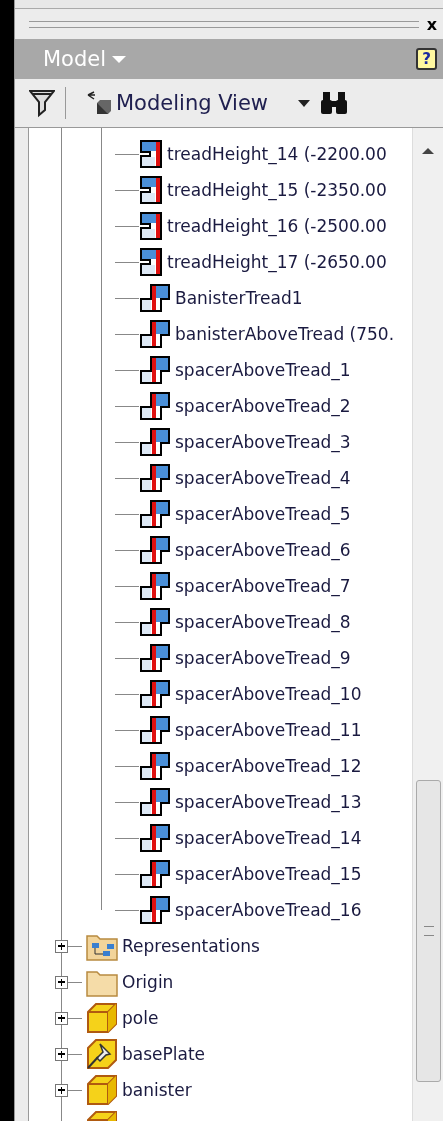 This screenshot has width=443, height=1121. Describe the element at coordinates (268, 694) in the screenshot. I see `tree-item: spacerAboveTread_10` at that location.